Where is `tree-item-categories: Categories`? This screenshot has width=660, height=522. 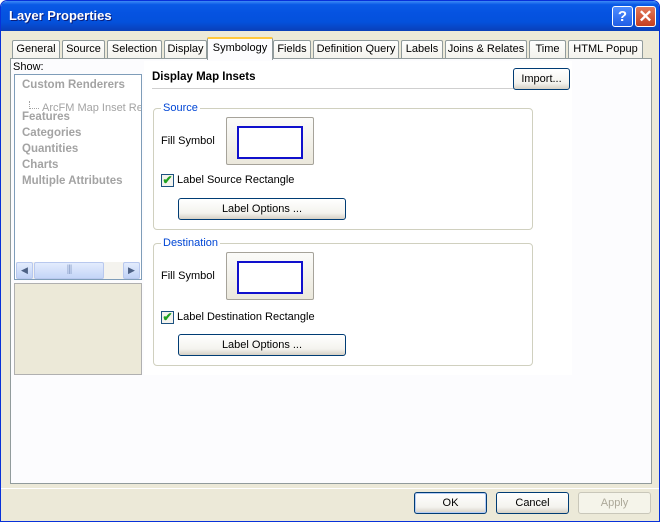
tree-item-categories: Categories is located at coordinates (51, 133).